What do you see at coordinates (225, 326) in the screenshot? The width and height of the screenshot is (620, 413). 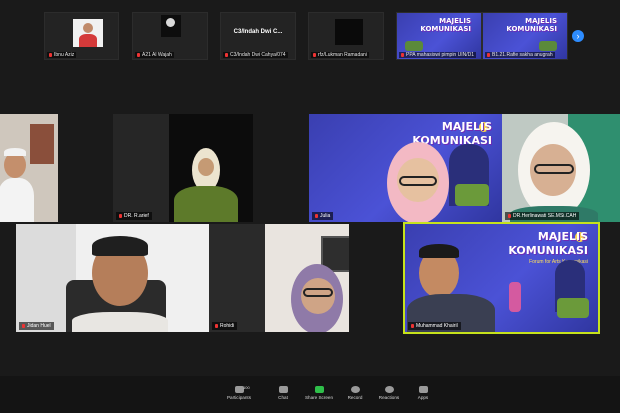 I see `participant-name: Rohidi` at bounding box center [225, 326].